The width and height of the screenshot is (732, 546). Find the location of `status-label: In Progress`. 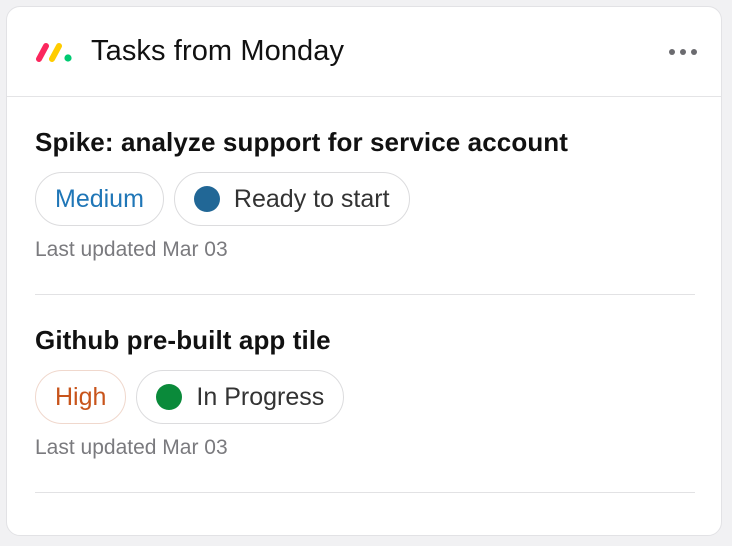

status-label: In Progress is located at coordinates (260, 396).